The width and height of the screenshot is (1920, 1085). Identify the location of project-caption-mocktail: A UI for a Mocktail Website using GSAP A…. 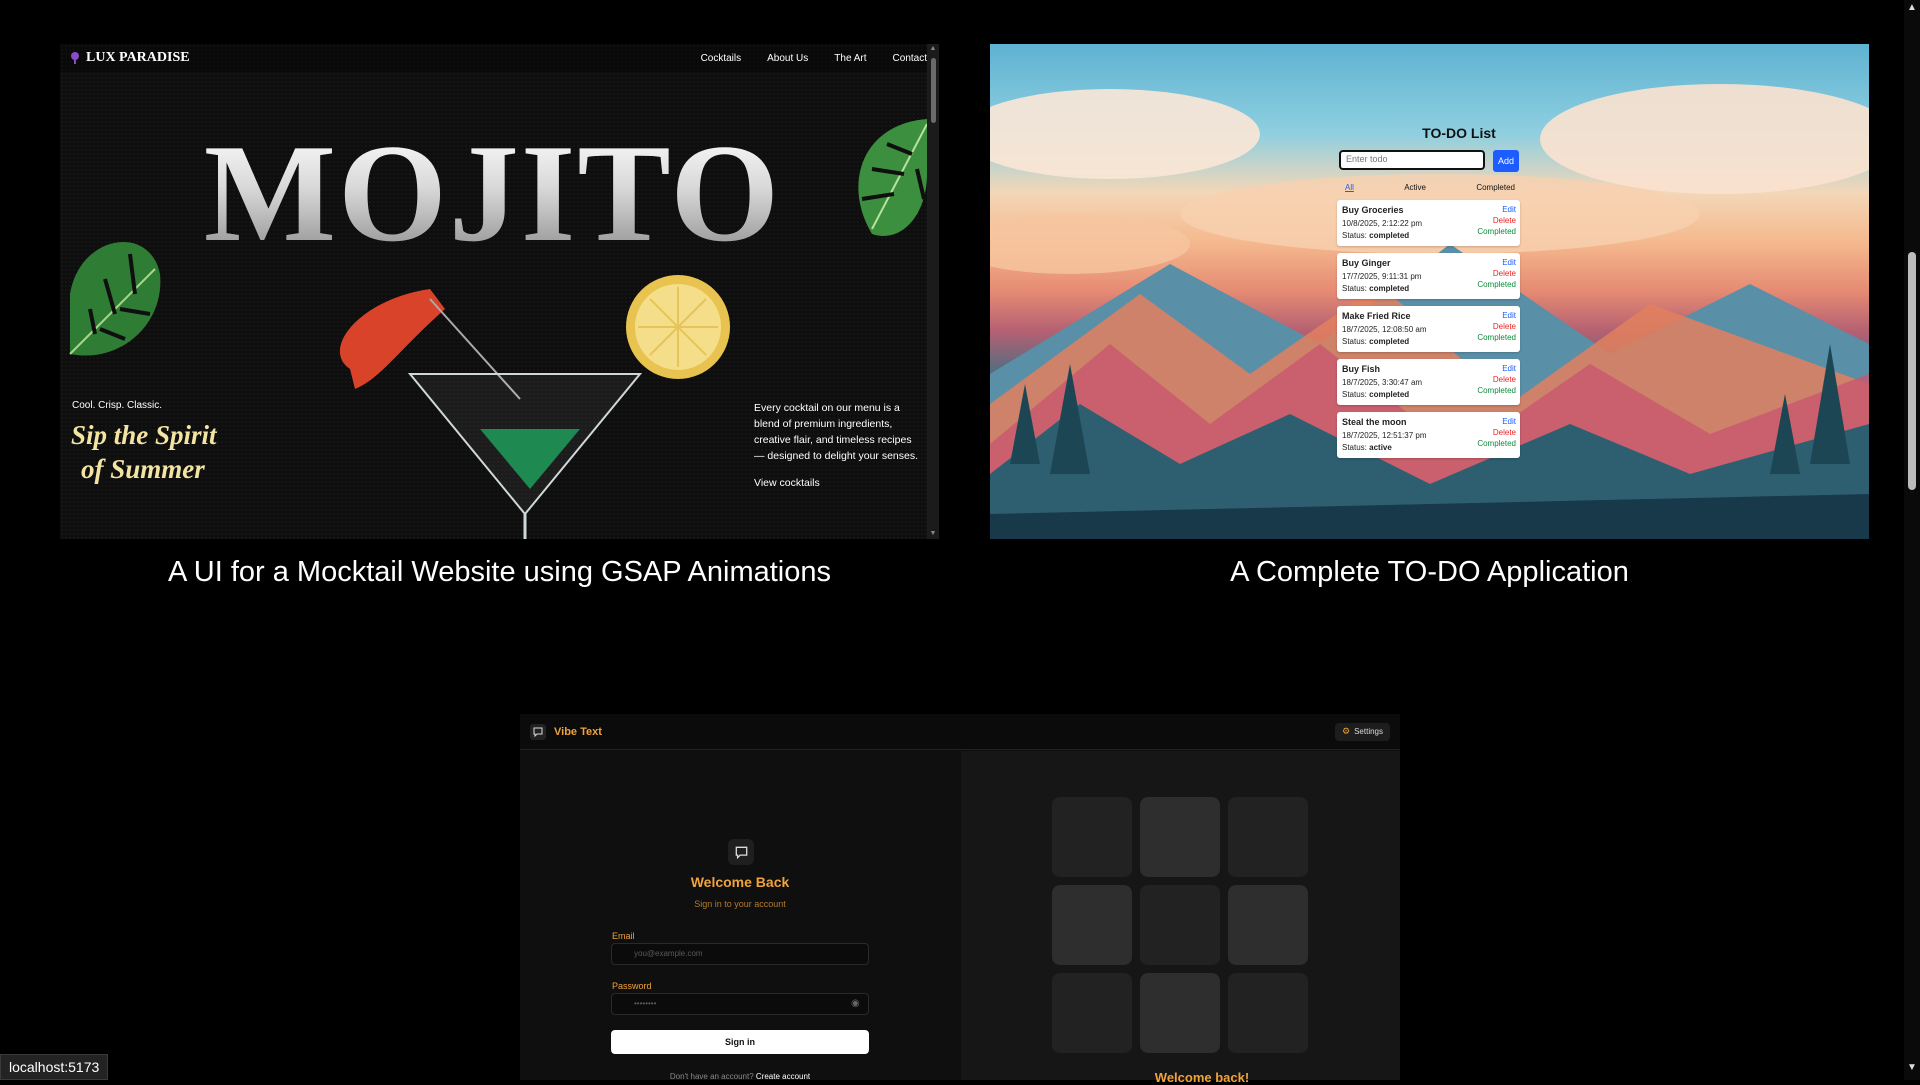
(499, 572).